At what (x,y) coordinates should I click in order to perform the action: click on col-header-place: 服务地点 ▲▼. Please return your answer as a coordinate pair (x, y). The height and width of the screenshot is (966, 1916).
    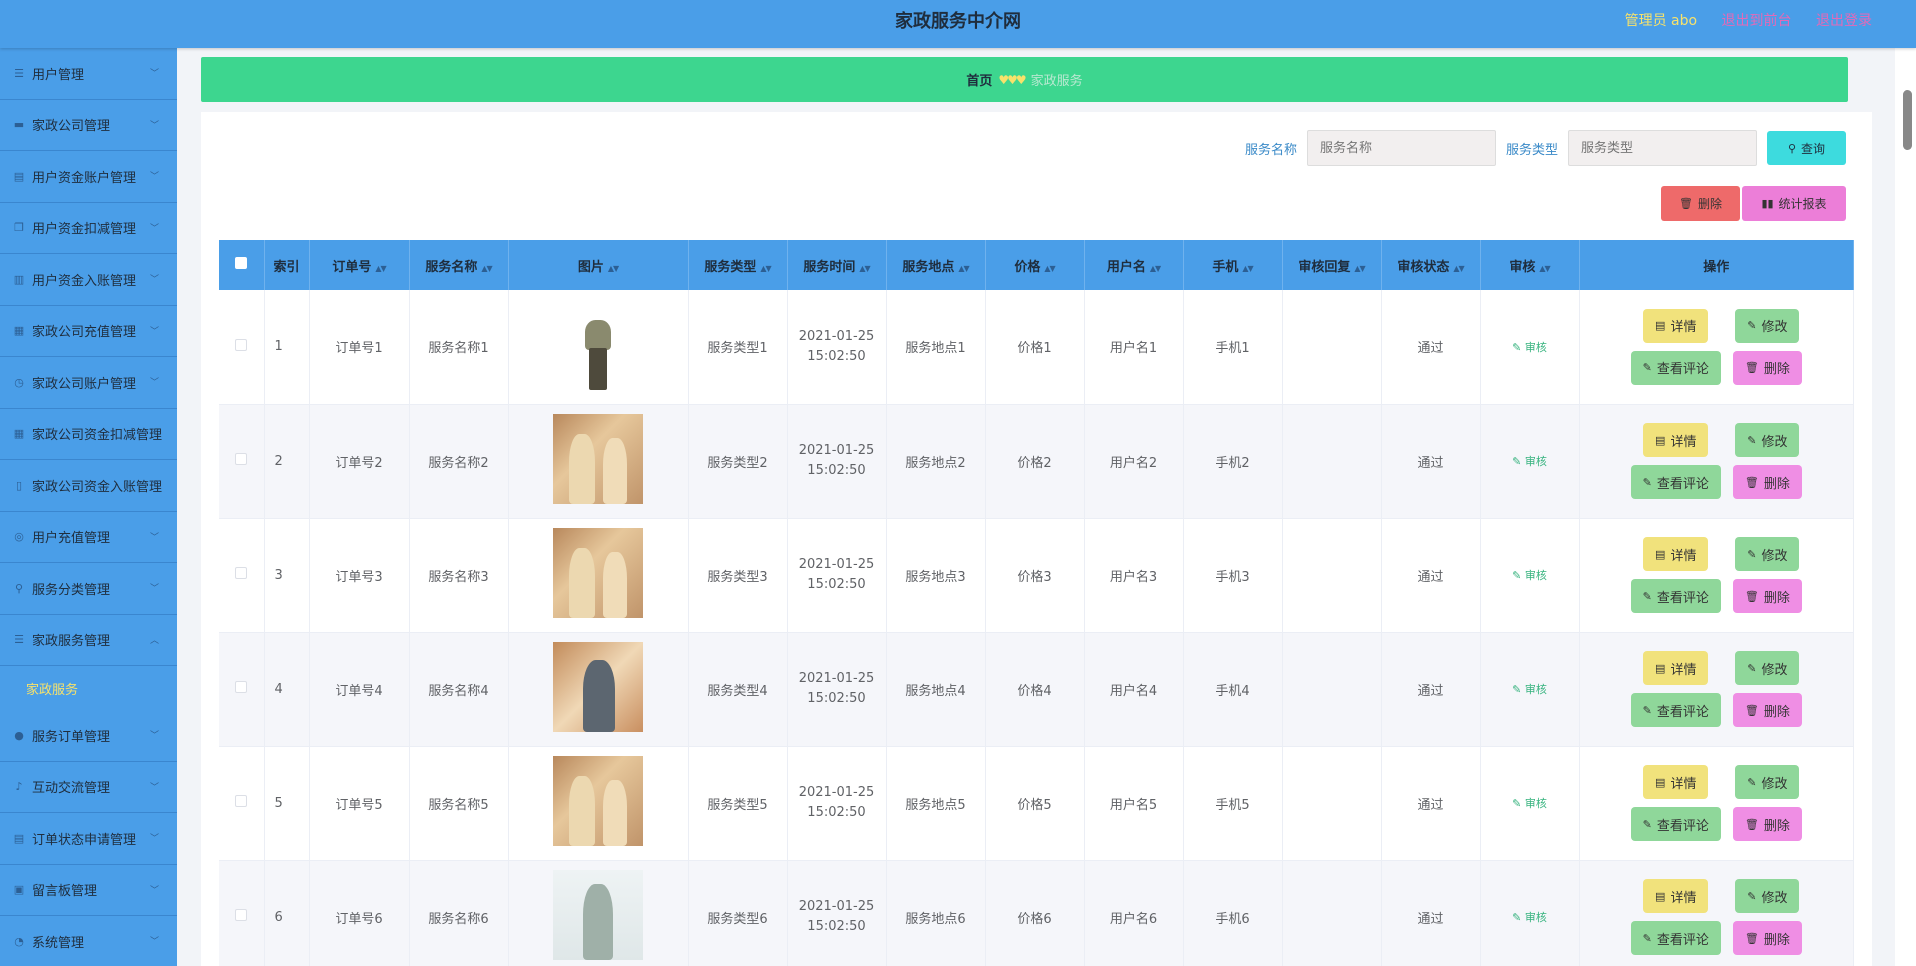
    Looking at the image, I should click on (936, 265).